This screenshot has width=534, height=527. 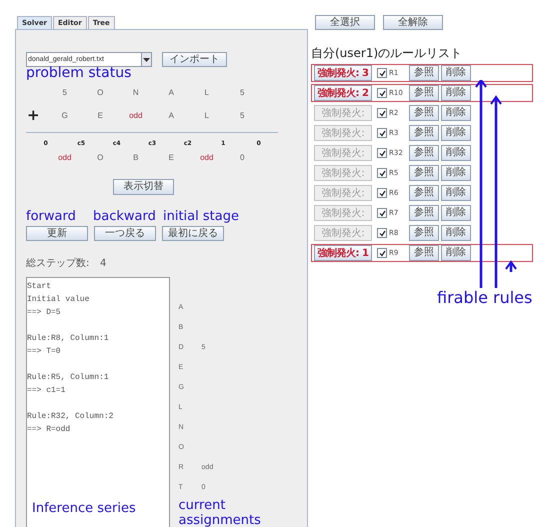 I want to click on log-line: ==> c1=1, so click(x=46, y=391).